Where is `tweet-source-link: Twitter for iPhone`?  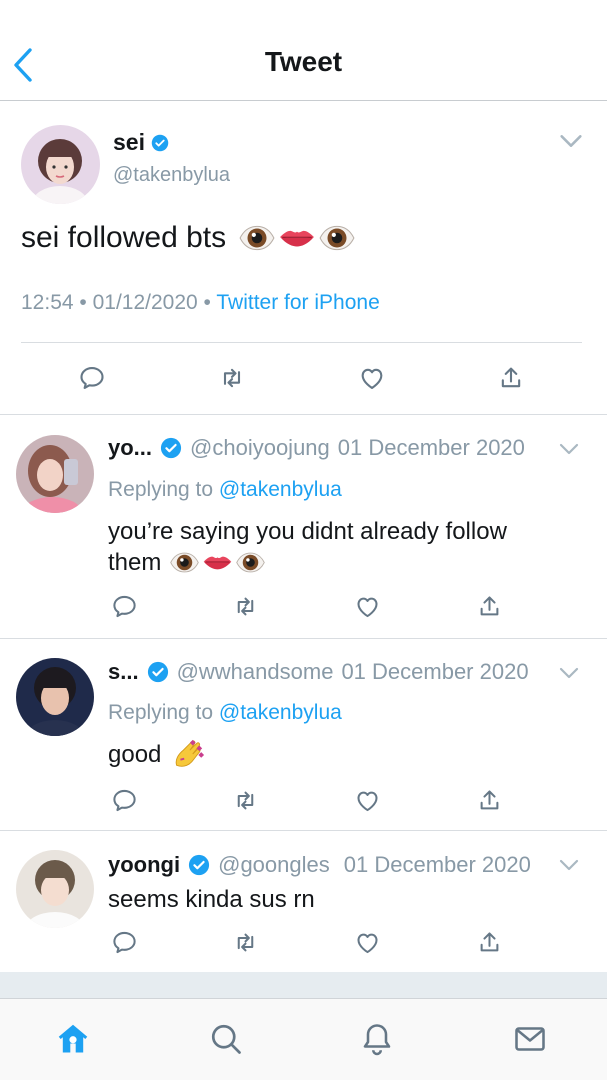
tweet-source-link: Twitter for iPhone is located at coordinates (297, 302).